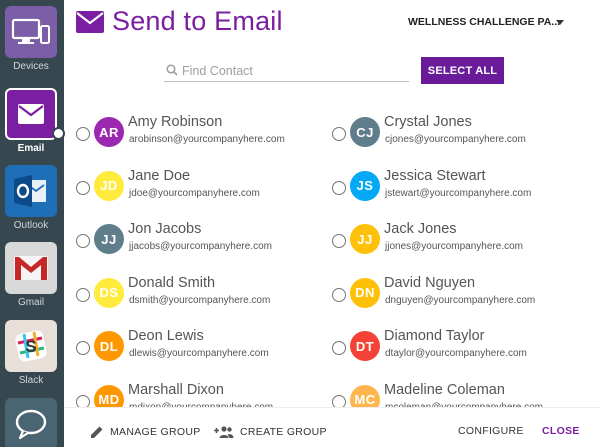 This screenshot has width=600, height=447. What do you see at coordinates (109, 292) in the screenshot?
I see `avatar: DS` at bounding box center [109, 292].